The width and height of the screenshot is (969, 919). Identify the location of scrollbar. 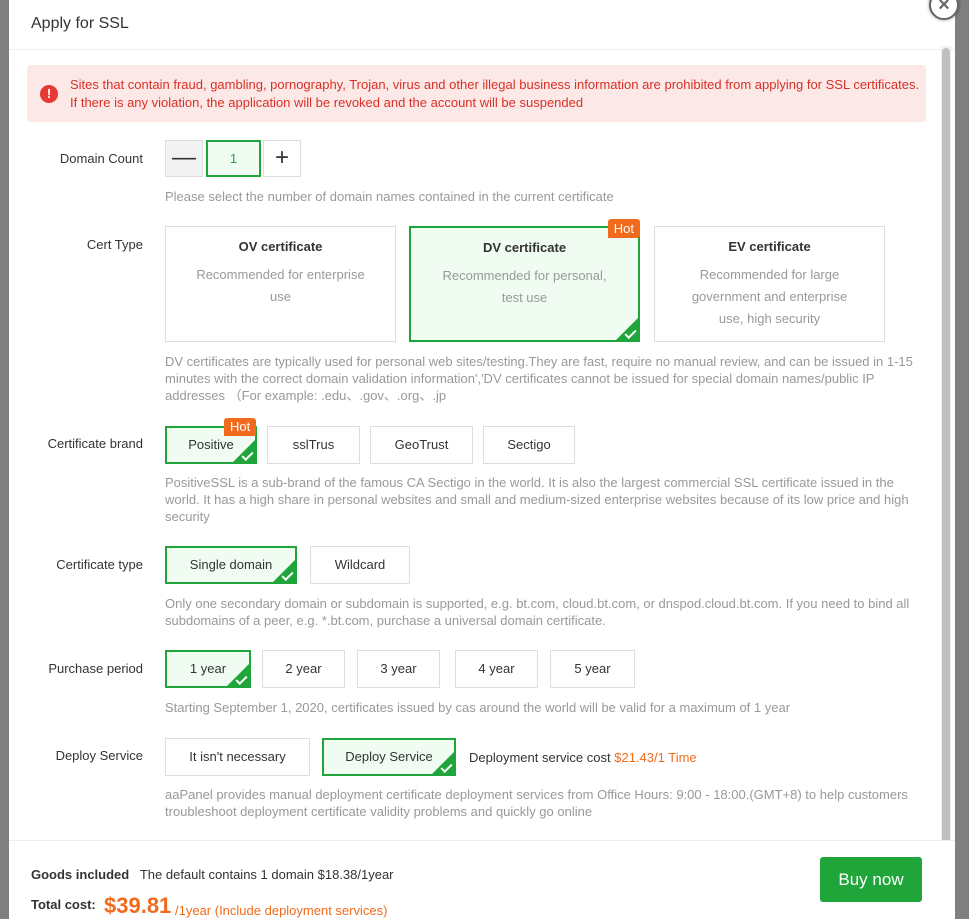
(946, 456).